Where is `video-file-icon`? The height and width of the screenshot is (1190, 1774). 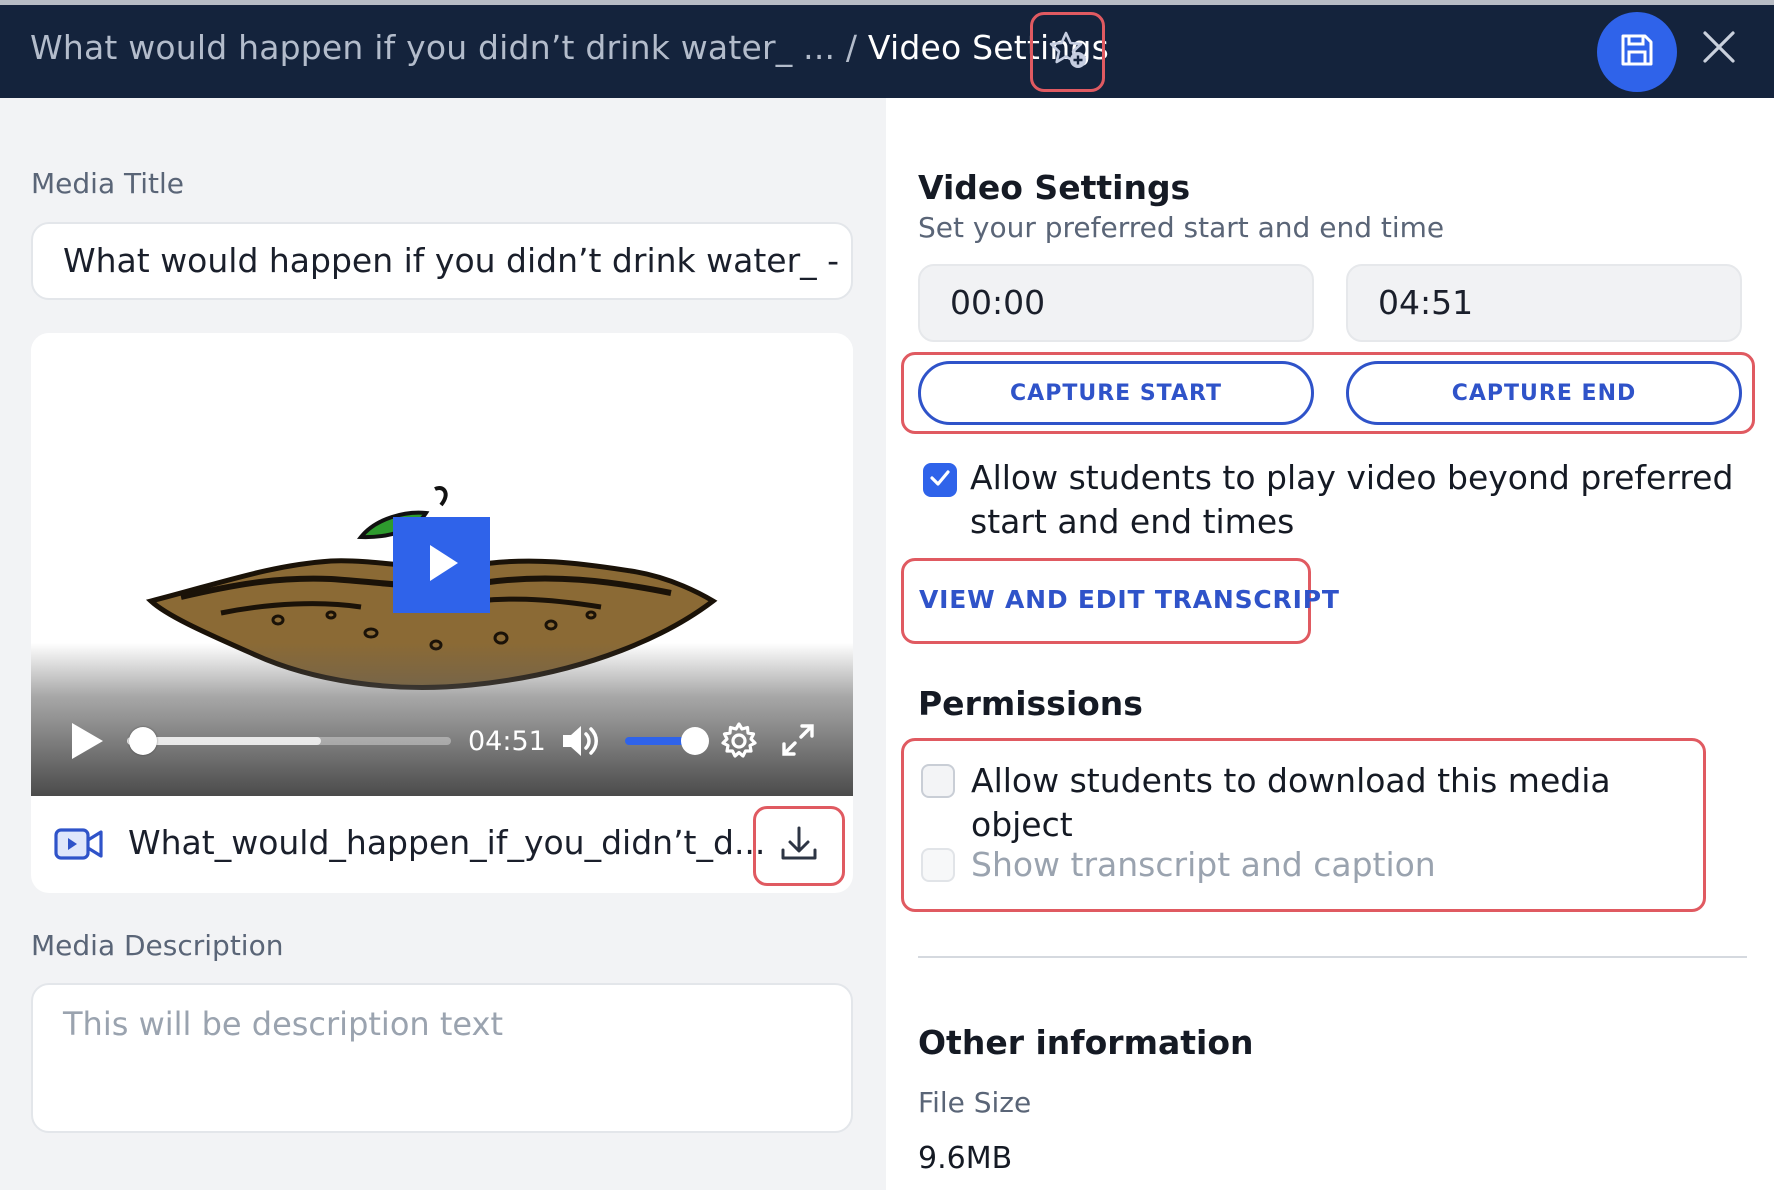
video-file-icon is located at coordinates (79, 846).